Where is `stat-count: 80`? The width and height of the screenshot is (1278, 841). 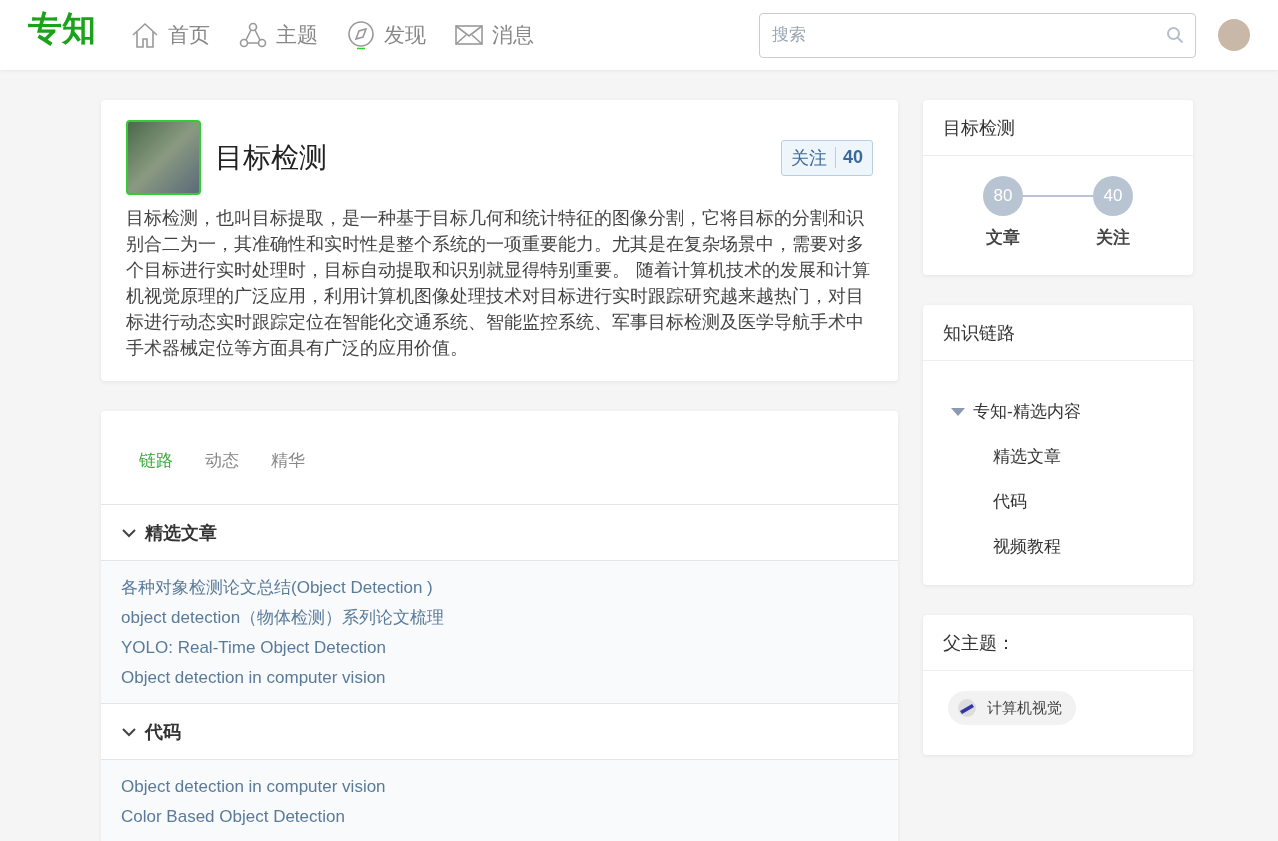
stat-count: 80 is located at coordinates (1003, 196).